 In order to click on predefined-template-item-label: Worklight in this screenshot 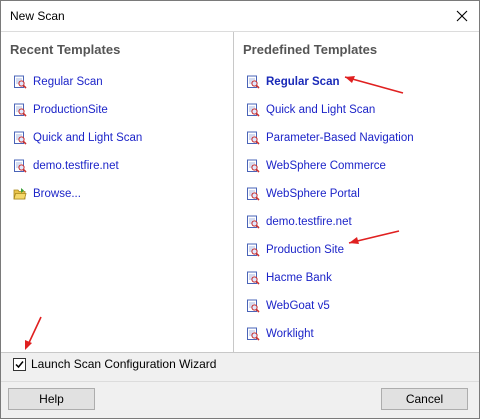, I will do `click(290, 334)`.